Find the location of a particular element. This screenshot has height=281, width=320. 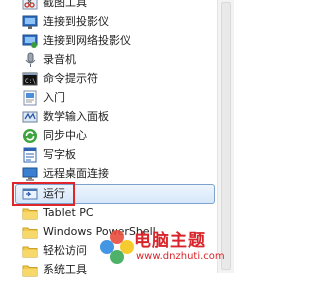

math-input-icon is located at coordinates (30, 117).